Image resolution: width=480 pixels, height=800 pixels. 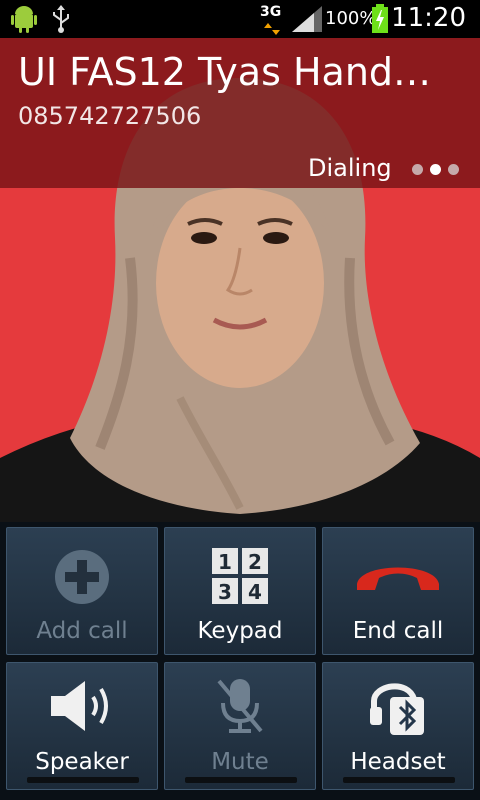 What do you see at coordinates (240, 578) in the screenshot?
I see `keypad-icon: 1 2 3 4` at bounding box center [240, 578].